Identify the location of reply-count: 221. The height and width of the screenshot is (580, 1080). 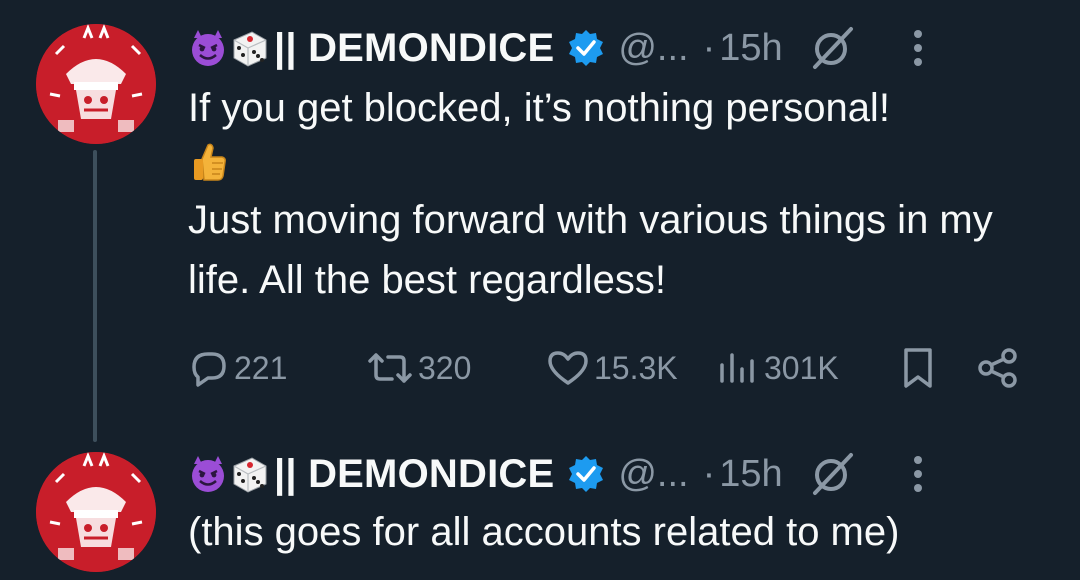
(261, 367).